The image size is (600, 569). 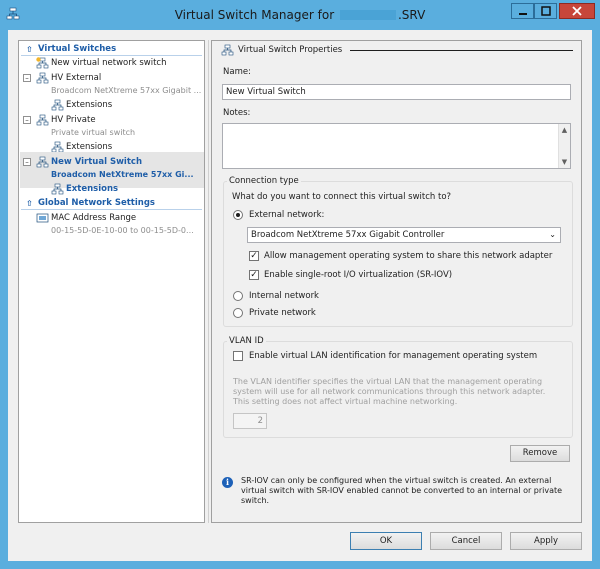 What do you see at coordinates (250, 421) in the screenshot?
I see `vlan-id-input: 2` at bounding box center [250, 421].